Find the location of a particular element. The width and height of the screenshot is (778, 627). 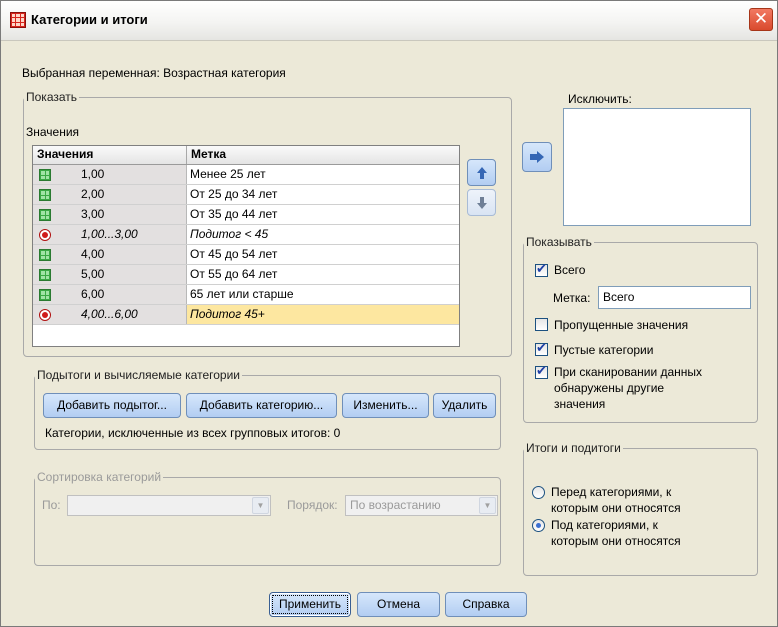

other-values-label-line2: обнаружены другие is located at coordinates (609, 388).